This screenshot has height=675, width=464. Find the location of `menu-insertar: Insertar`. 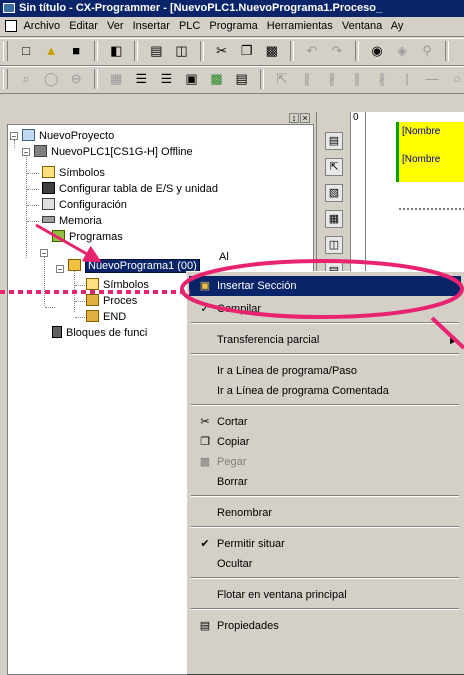

menu-insertar: Insertar is located at coordinates (151, 26).